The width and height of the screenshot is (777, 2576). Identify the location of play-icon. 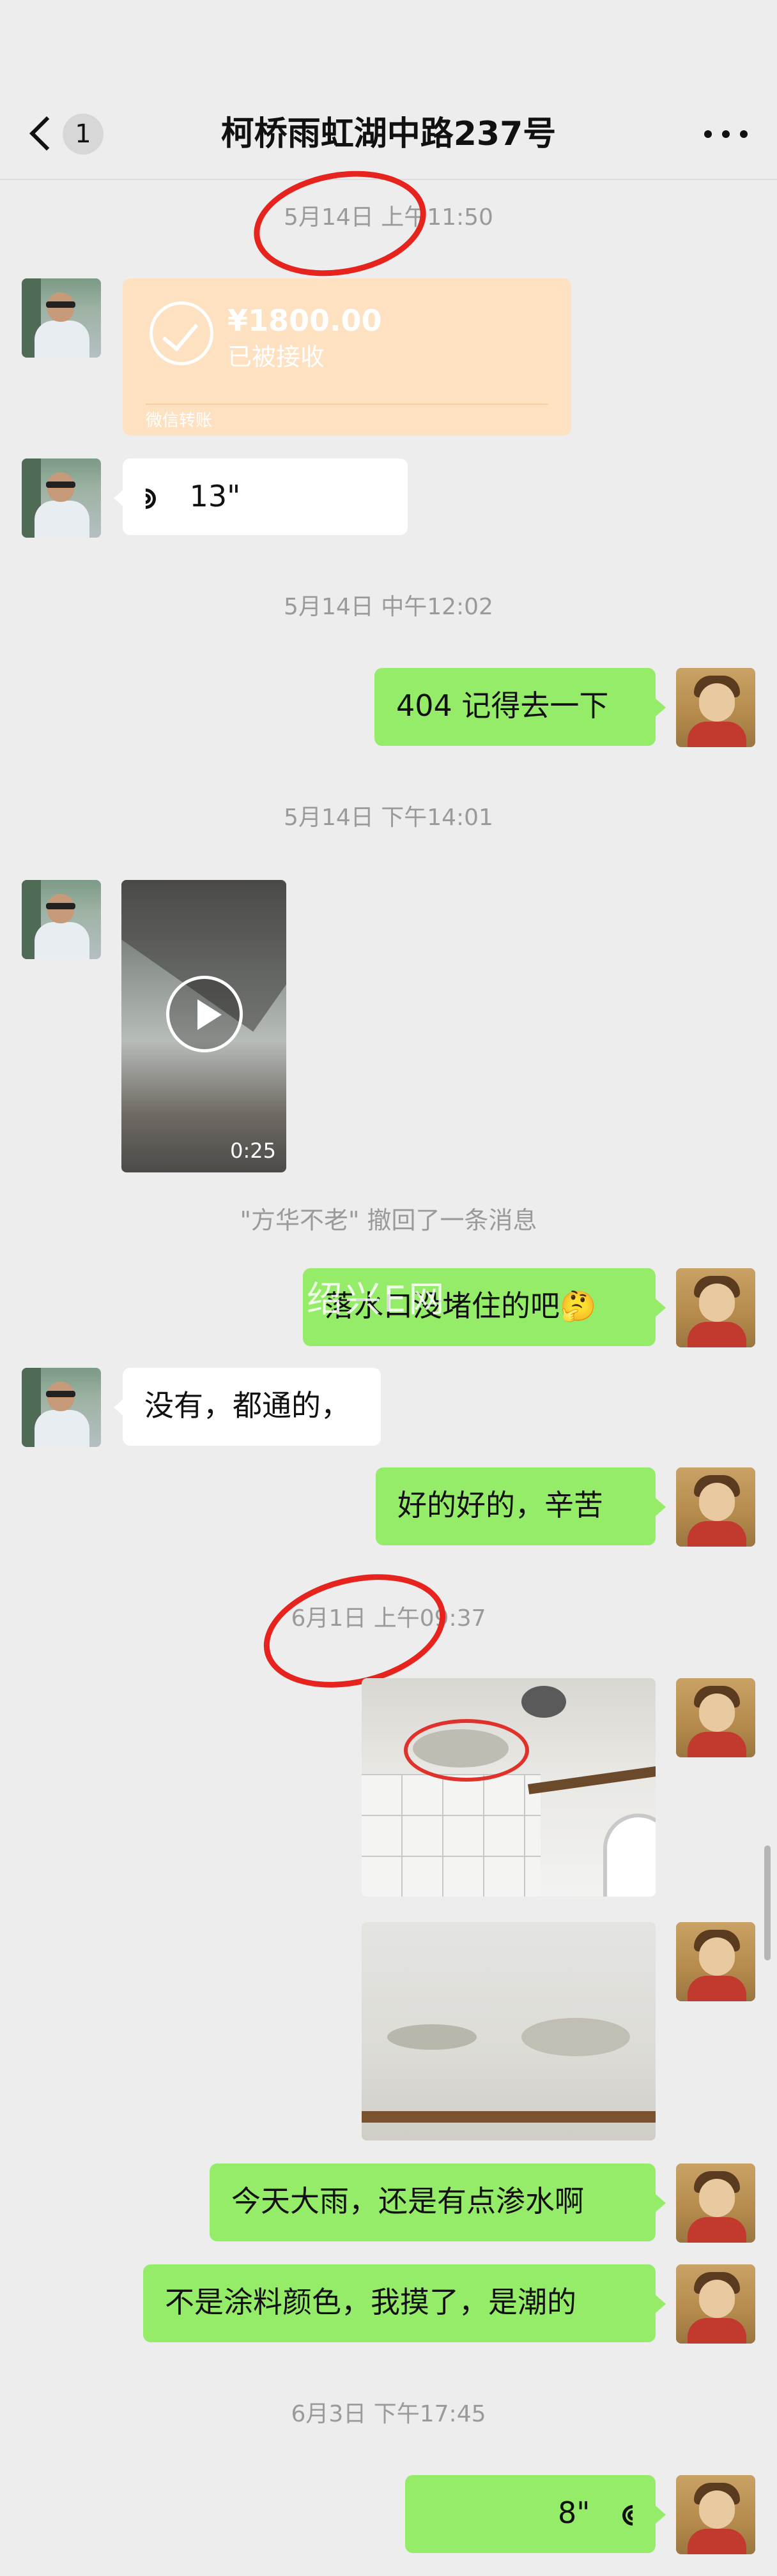
(204, 1014).